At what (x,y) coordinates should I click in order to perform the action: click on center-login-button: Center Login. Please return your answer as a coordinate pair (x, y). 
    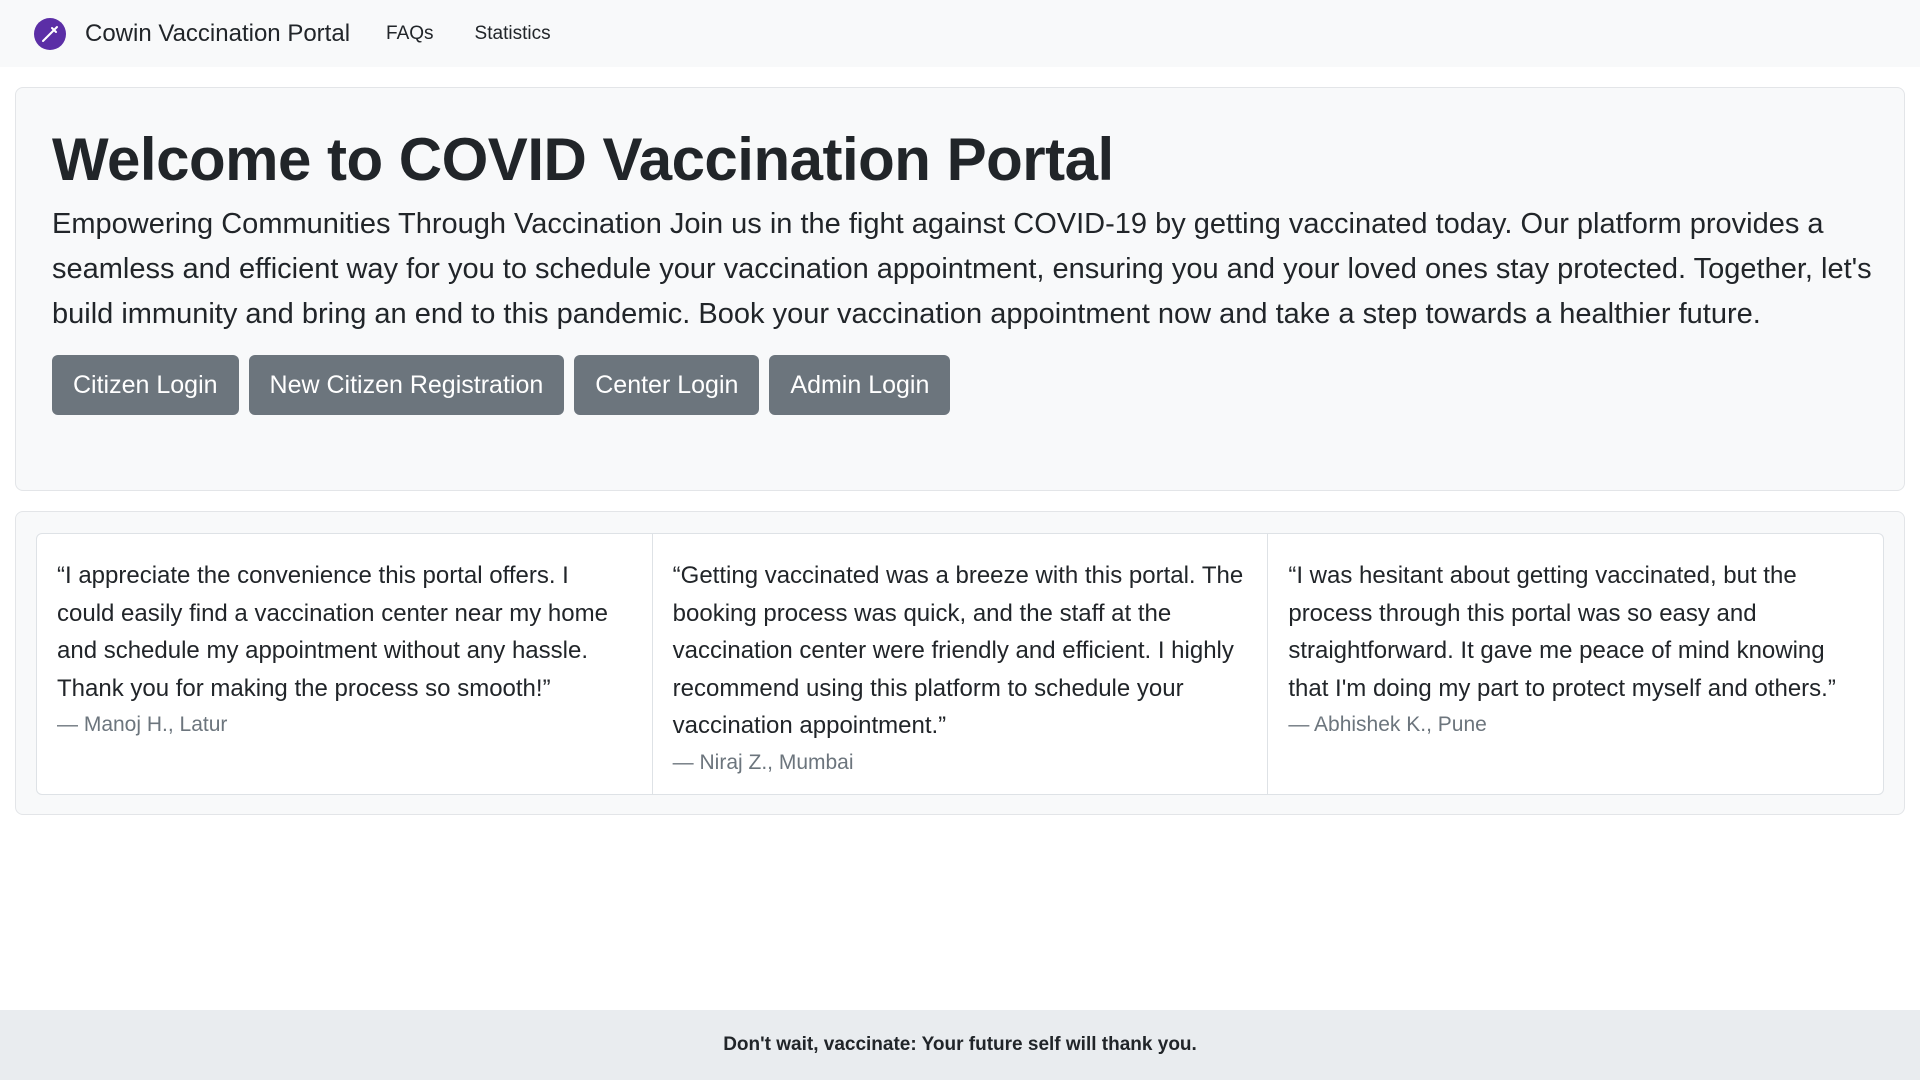
    Looking at the image, I should click on (667, 385).